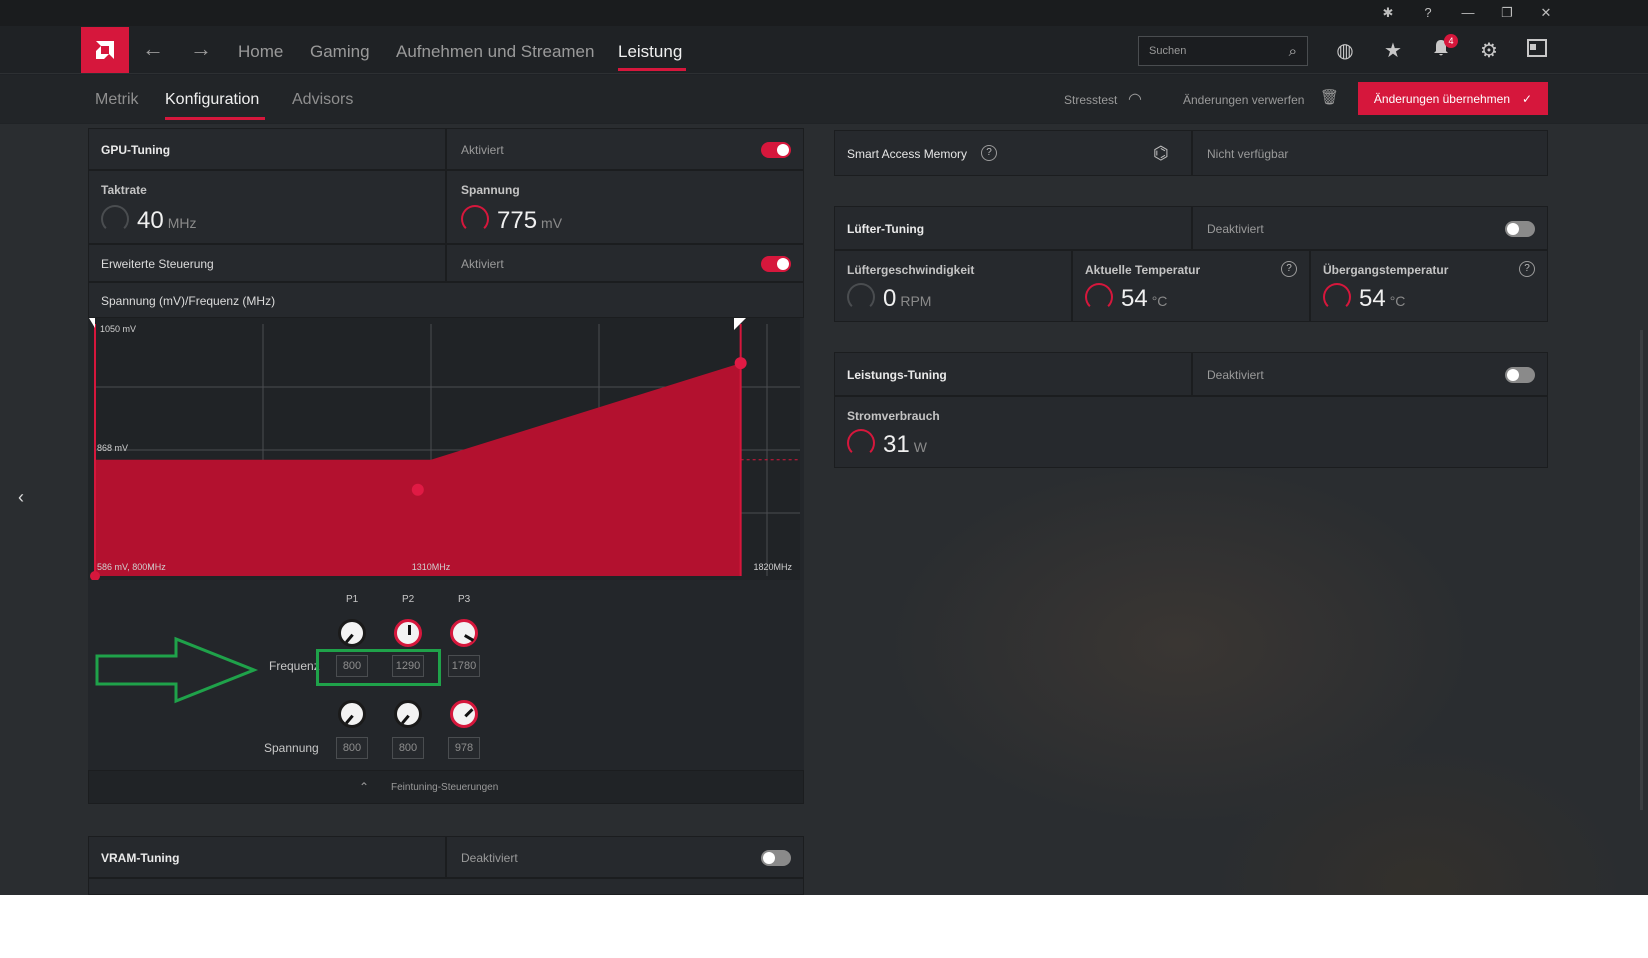 This screenshot has width=1648, height=958. What do you see at coordinates (482, 150) in the screenshot?
I see `gpu-tuning-state: Aktiviert` at bounding box center [482, 150].